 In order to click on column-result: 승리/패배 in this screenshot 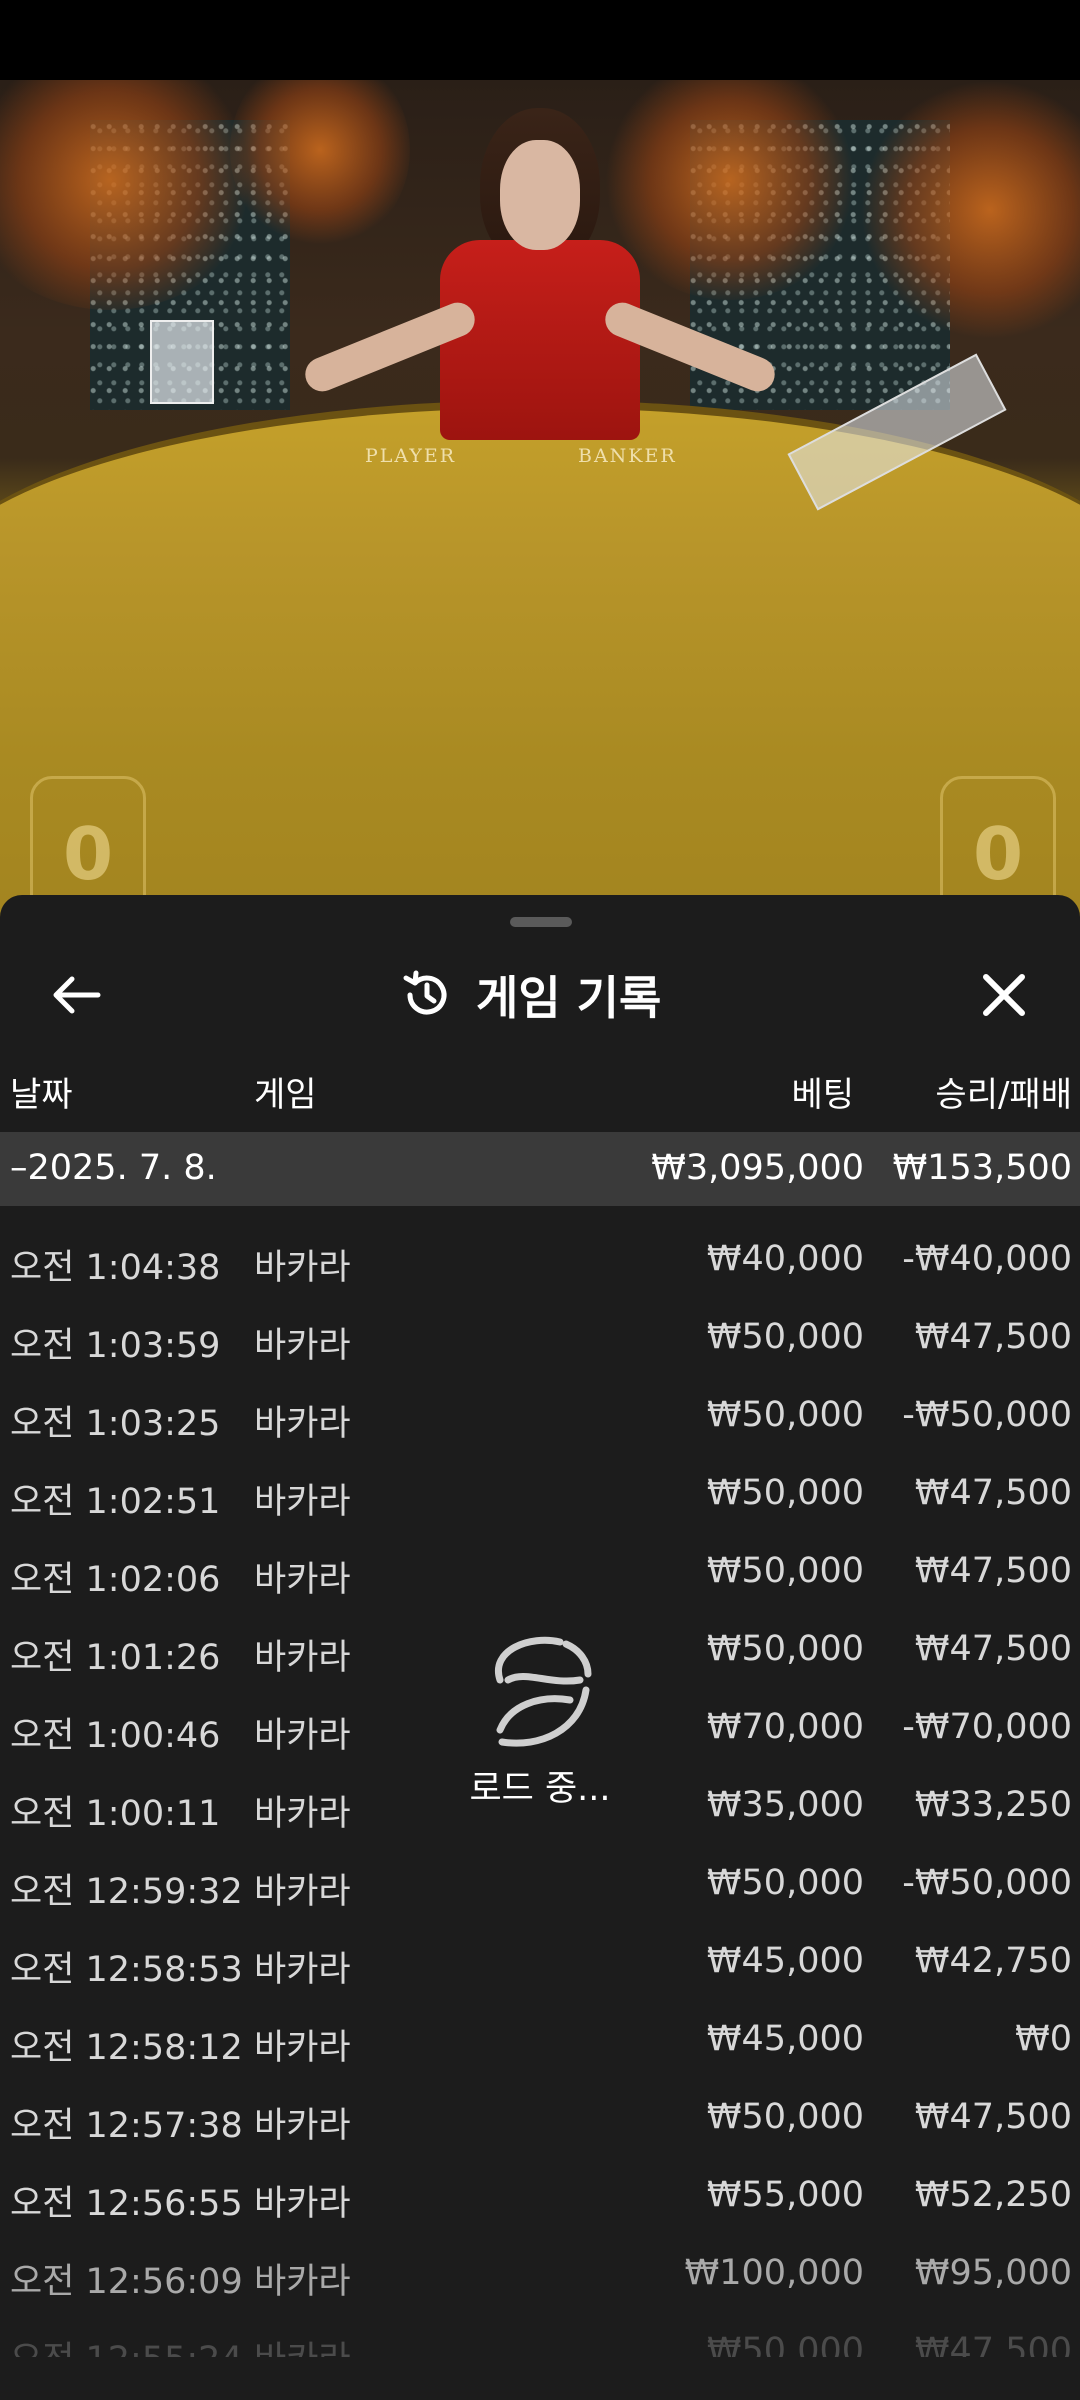, I will do `click(1003, 1095)`.